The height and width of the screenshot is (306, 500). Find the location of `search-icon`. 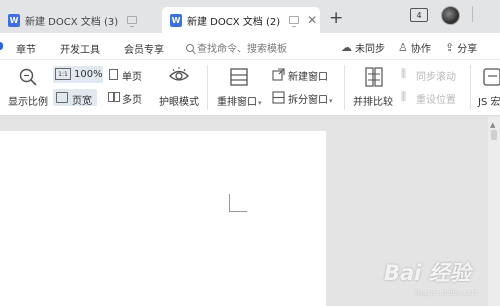

search-icon is located at coordinates (190, 47).